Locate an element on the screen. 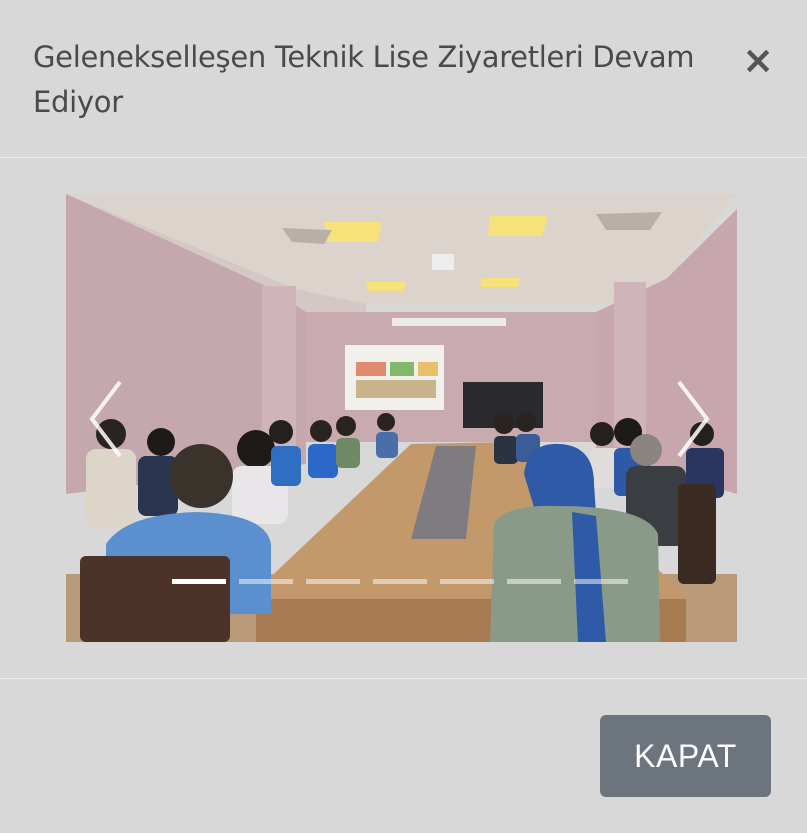 The width and height of the screenshot is (807, 833). chevron-left-icon is located at coordinates (105, 419).